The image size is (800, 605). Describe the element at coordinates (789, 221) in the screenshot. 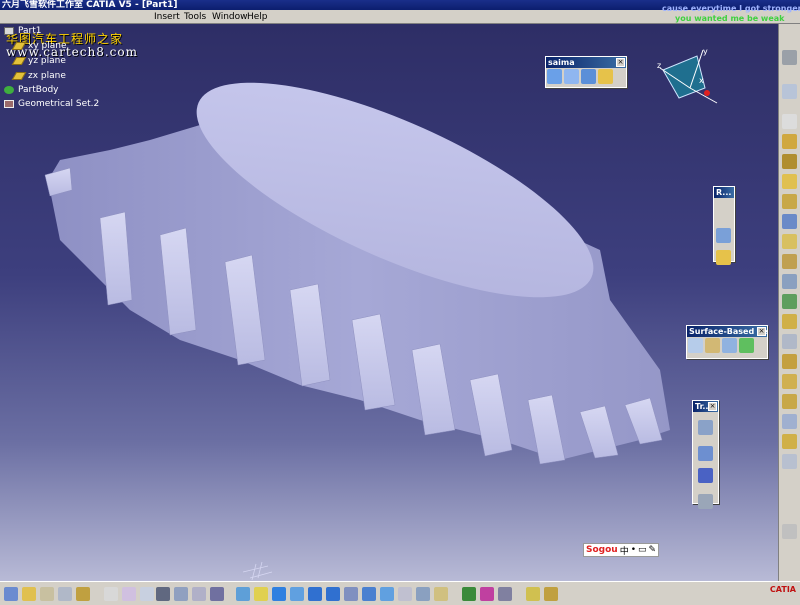

I see `hole-icon` at that location.